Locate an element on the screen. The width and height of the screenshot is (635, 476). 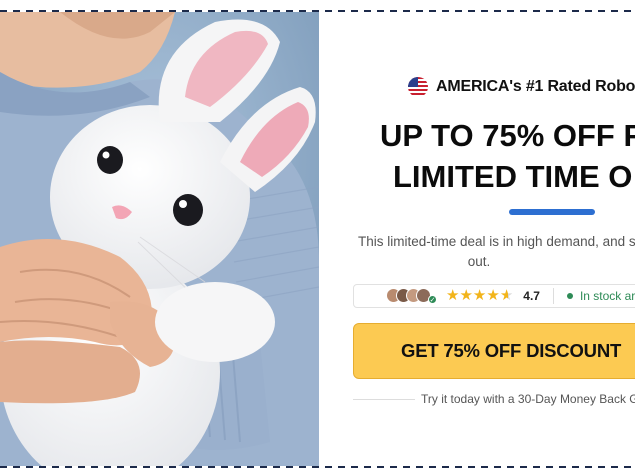
social-proof-bar: ✓ ★ ★ ★ ★ ★ 4.7 In stock ar is located at coordinates (494, 296).